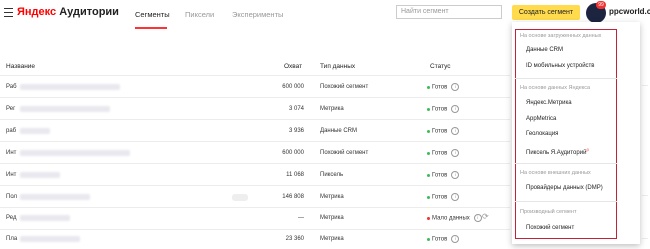 Image resolution: width=650 pixels, height=249 pixels. Describe the element at coordinates (629, 11) in the screenshot. I see `site-name: ppcworld.co` at that location.